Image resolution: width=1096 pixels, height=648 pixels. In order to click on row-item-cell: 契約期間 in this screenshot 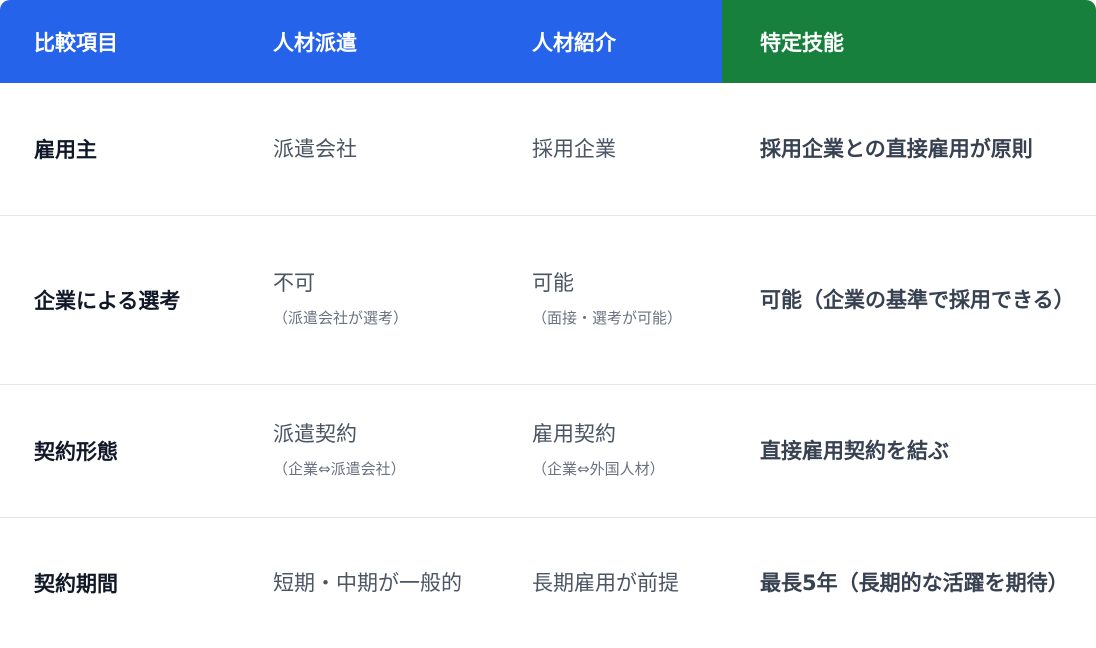, I will do `click(119, 583)`.